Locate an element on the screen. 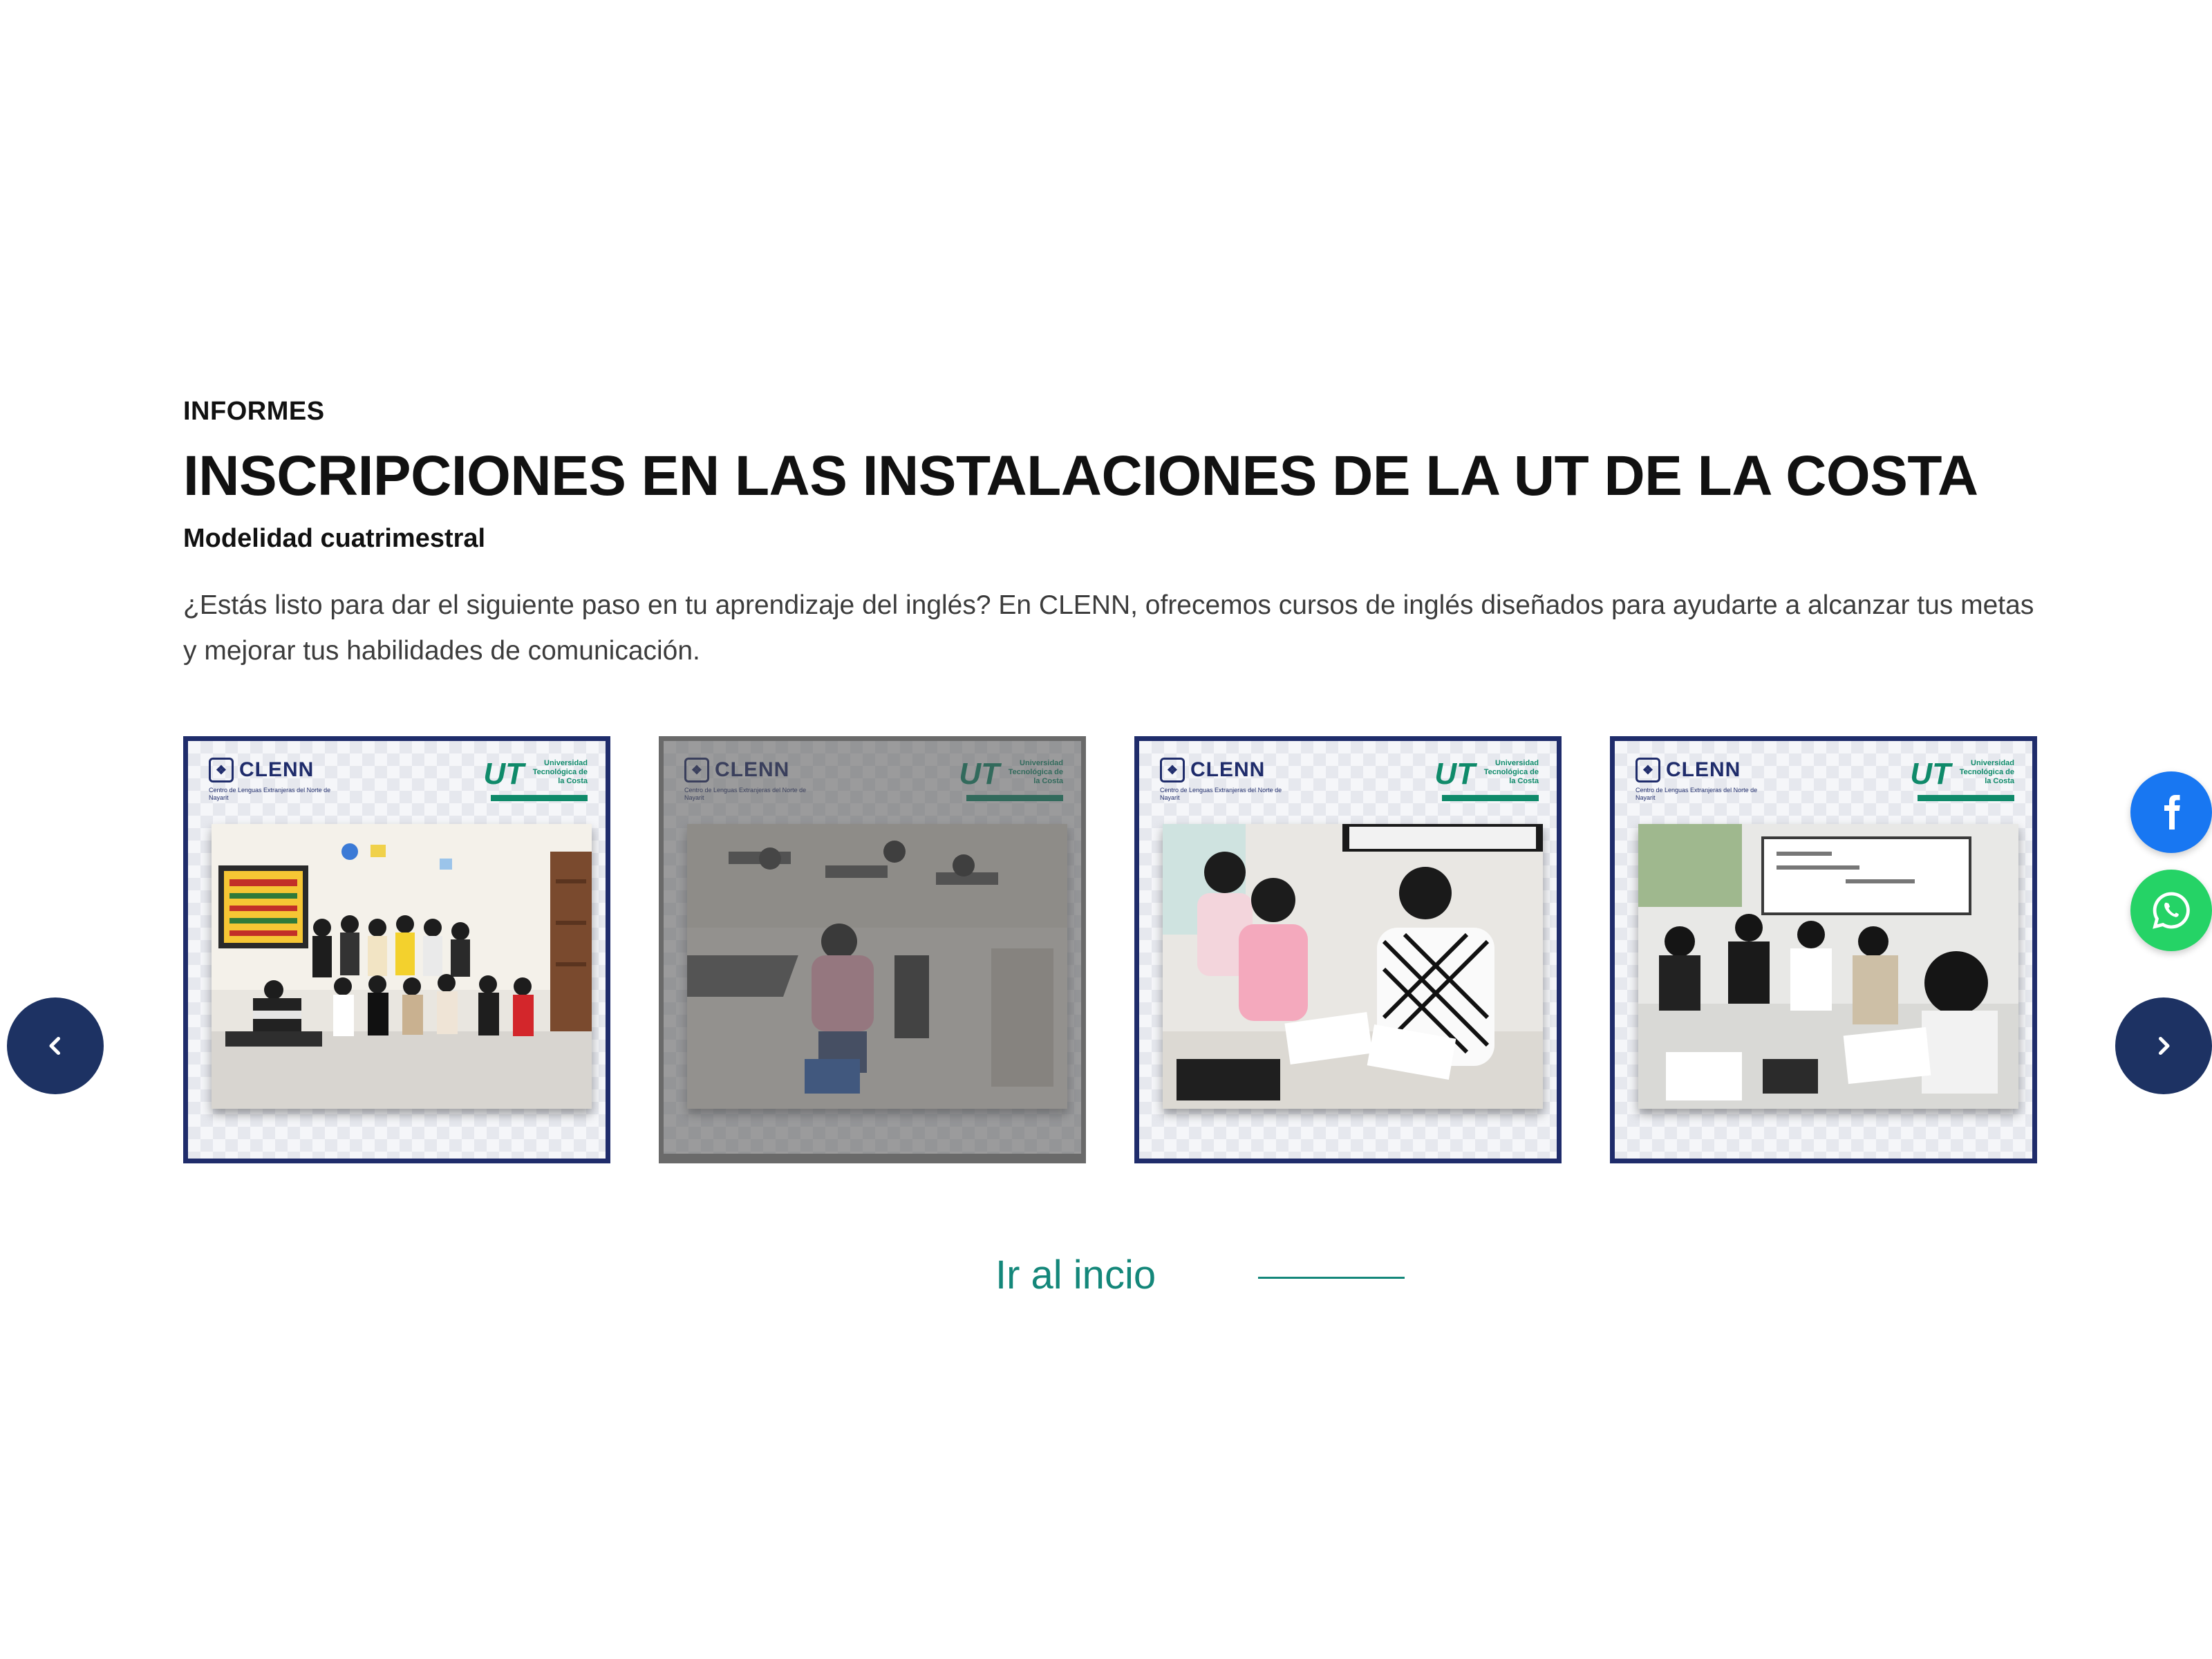  back-to-top-link: Ir al incio is located at coordinates (1075, 1275).